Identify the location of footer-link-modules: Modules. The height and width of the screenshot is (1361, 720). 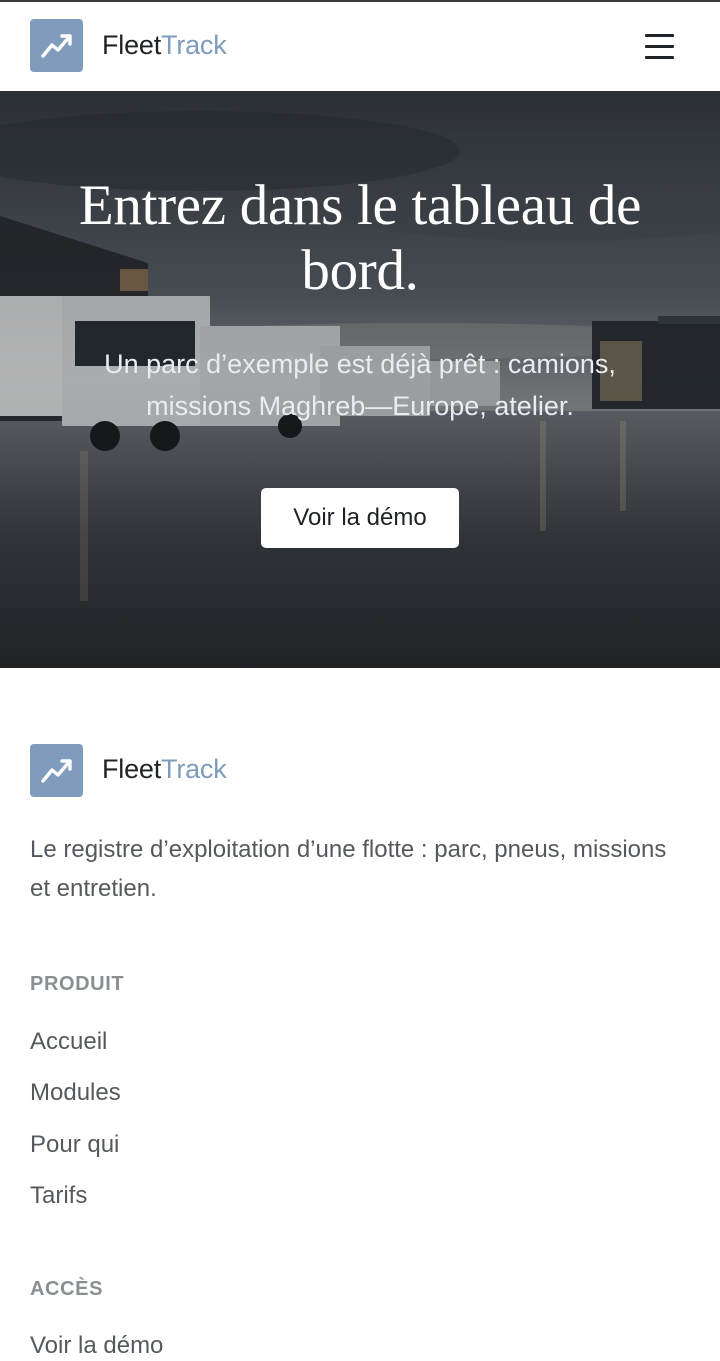
(75, 1093).